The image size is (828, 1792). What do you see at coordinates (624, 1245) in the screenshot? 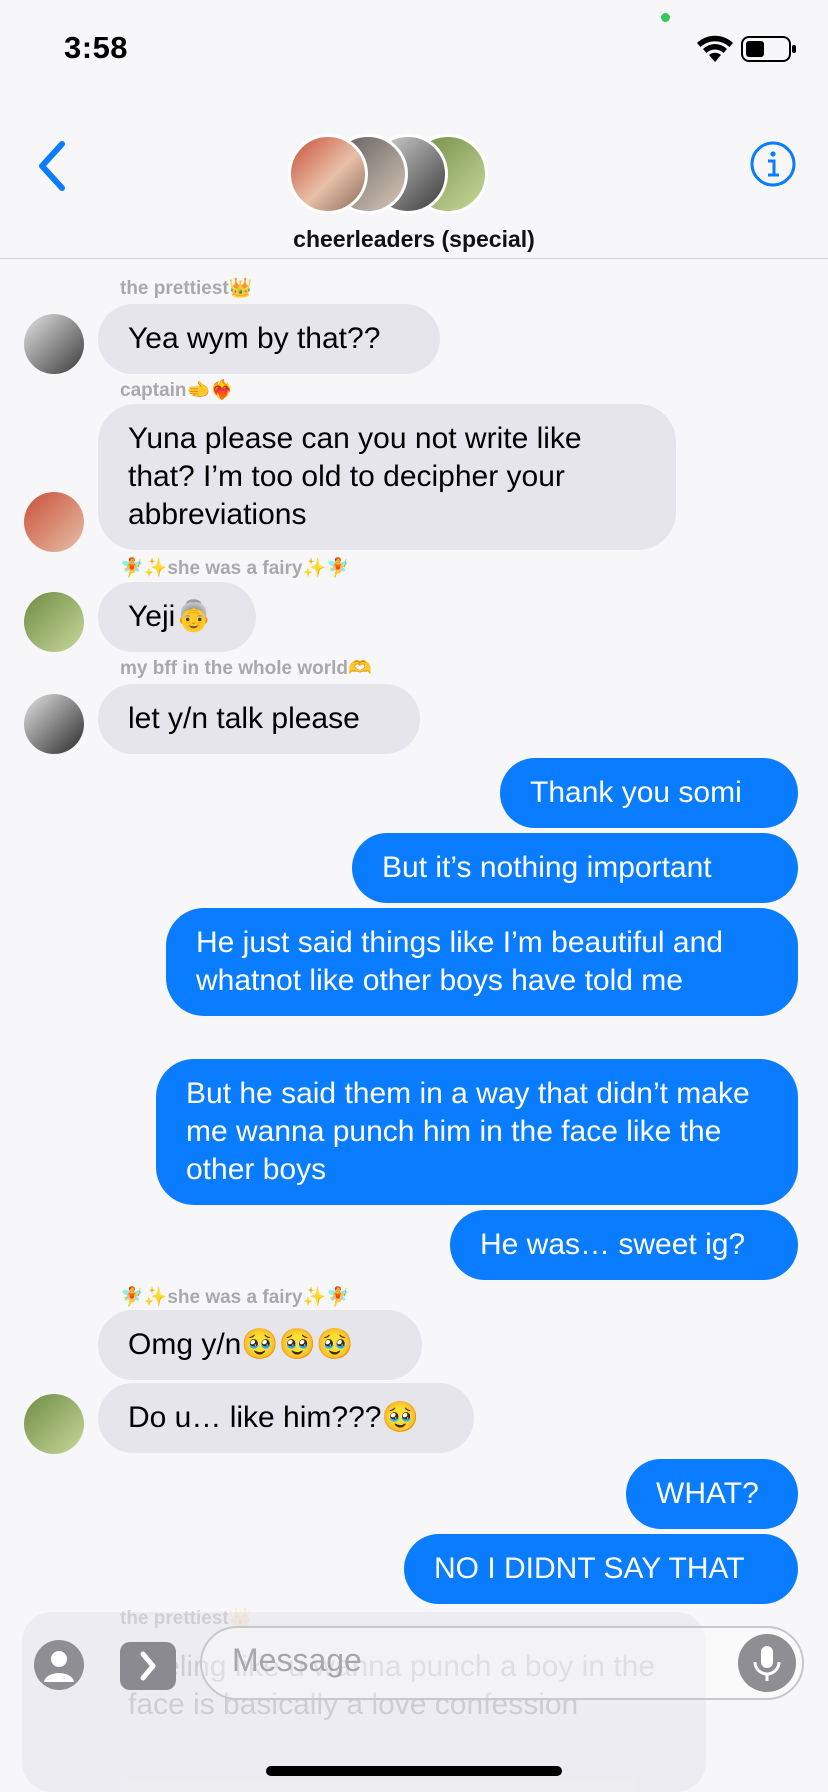
I see `outgoing-message: He was… sweet ig?` at bounding box center [624, 1245].